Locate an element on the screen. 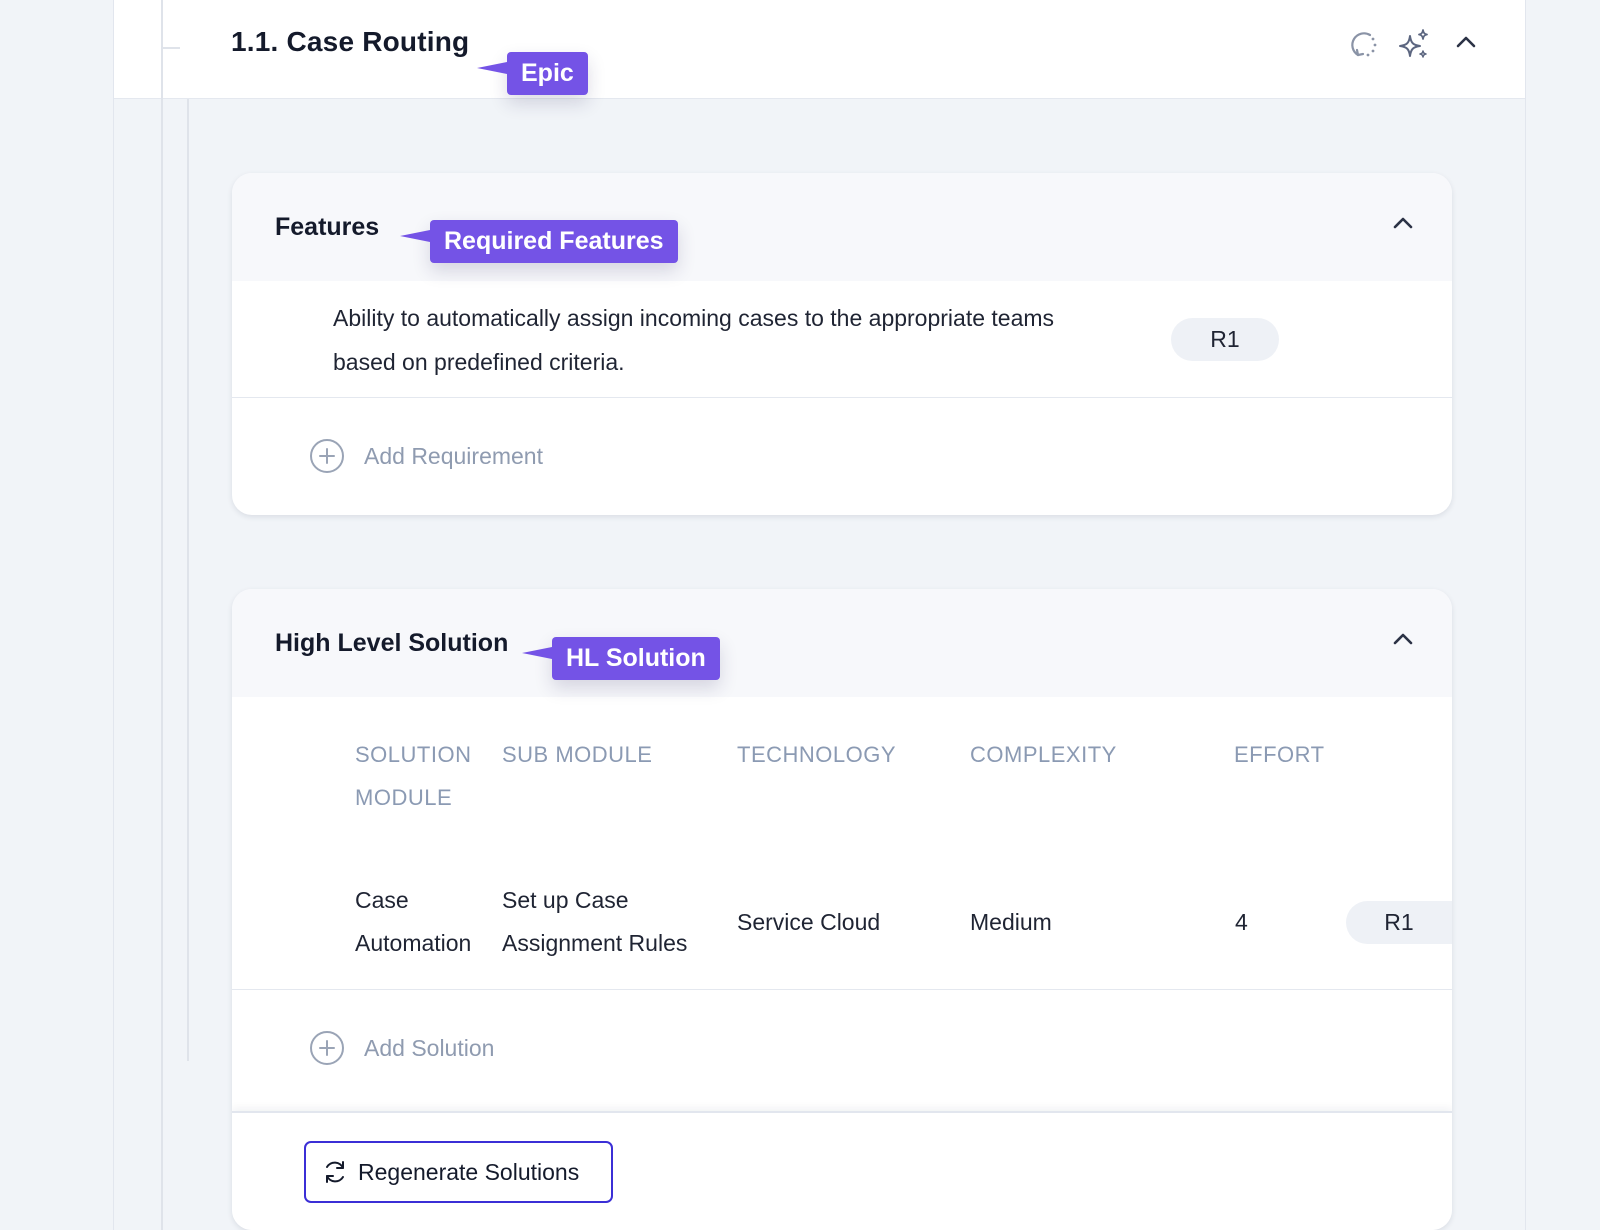  regenerate-solutions-button: Regenerate Solutions is located at coordinates (458, 1172).